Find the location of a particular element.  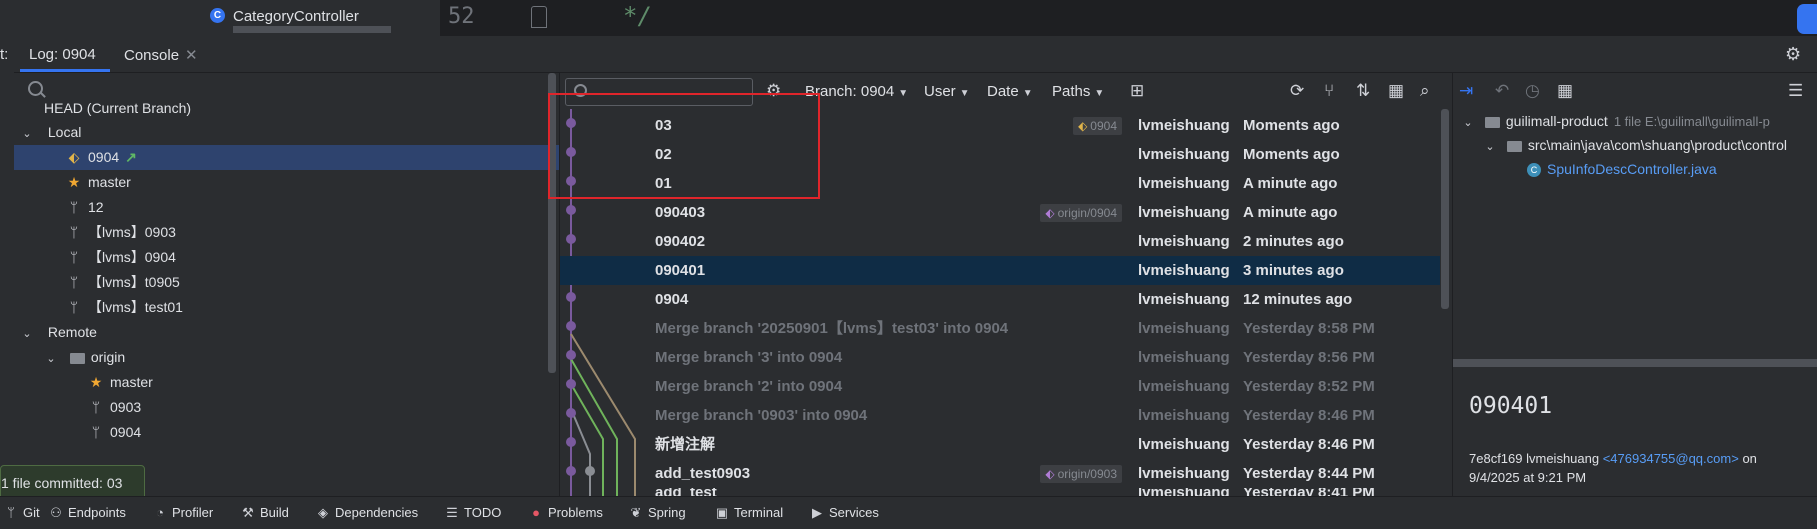

commit-date: Moments ago is located at coordinates (1291, 125).